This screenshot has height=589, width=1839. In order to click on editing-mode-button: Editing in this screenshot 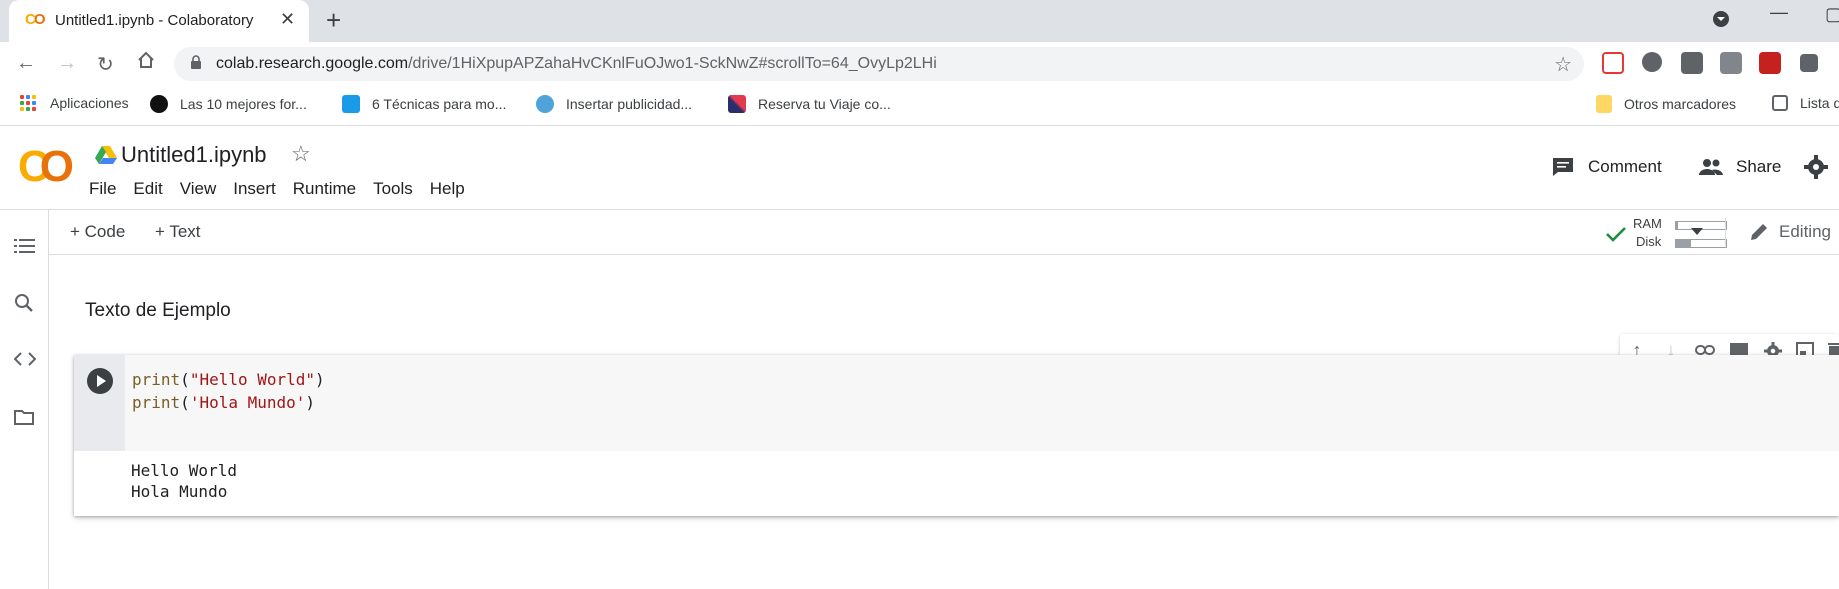, I will do `click(1790, 232)`.